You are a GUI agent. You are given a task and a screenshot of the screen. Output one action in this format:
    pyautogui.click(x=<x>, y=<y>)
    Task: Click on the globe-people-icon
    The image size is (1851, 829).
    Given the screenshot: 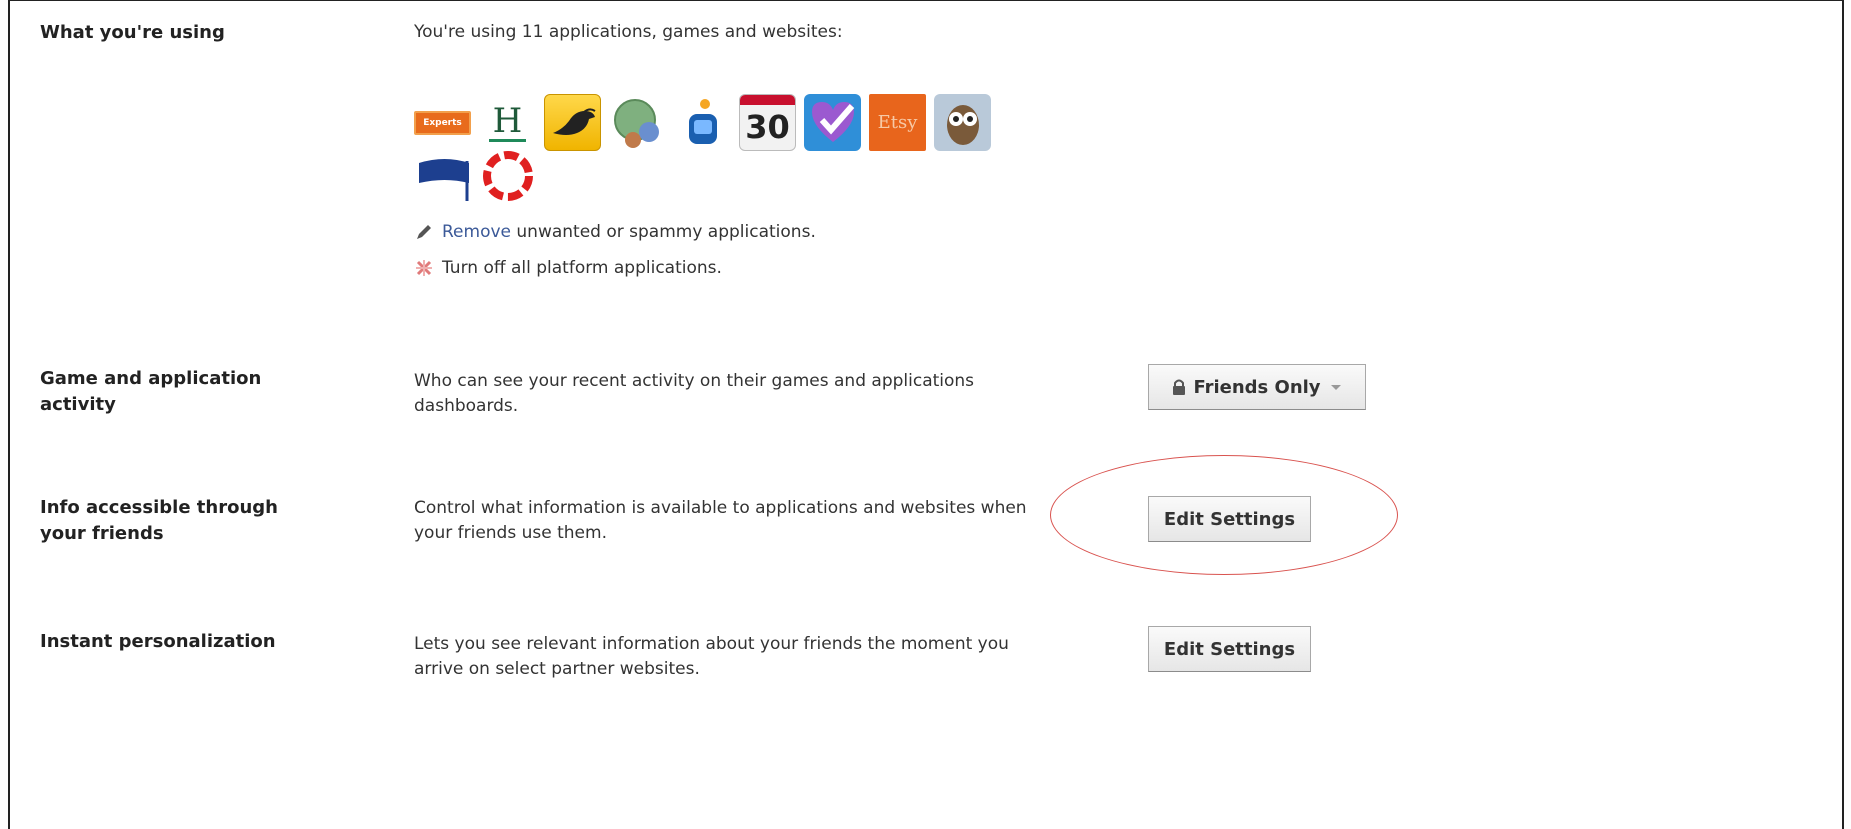 What is the action you would take?
    pyautogui.click(x=636, y=123)
    